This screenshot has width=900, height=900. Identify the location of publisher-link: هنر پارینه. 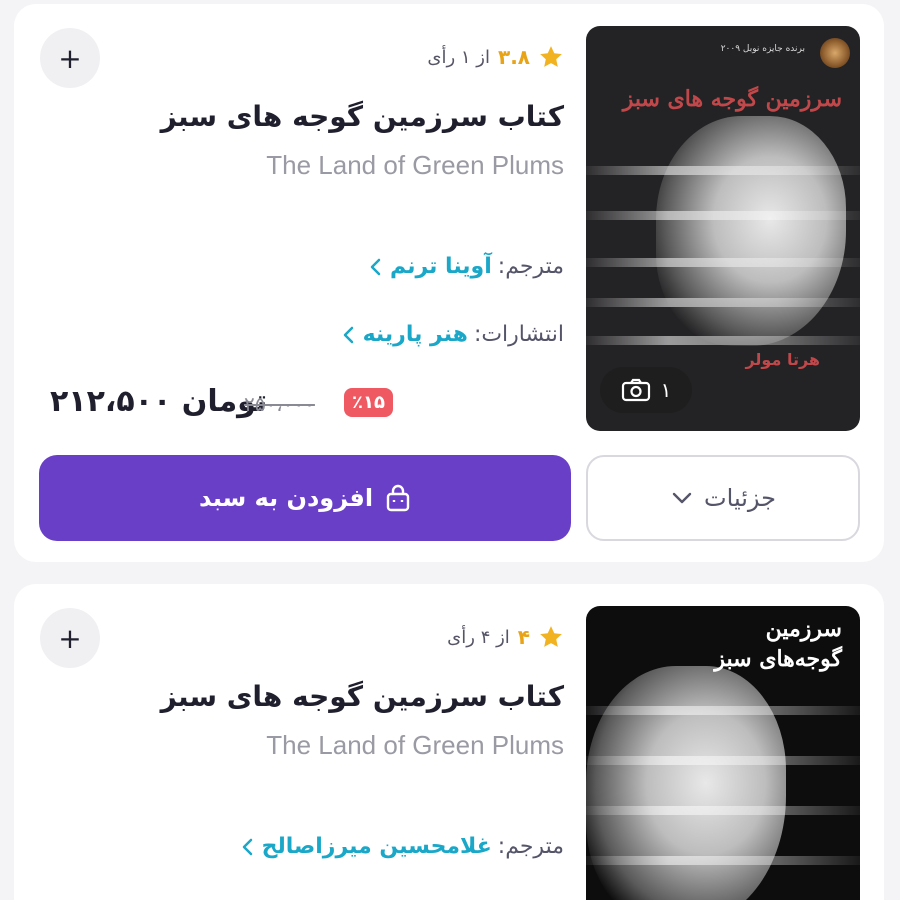
(404, 334).